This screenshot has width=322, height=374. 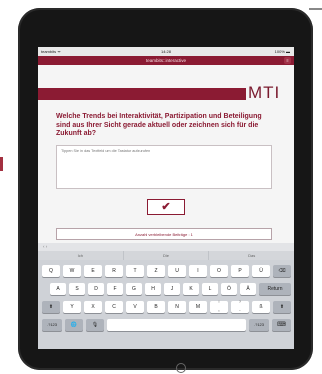 I want to click on app-title-bar: teambits::interactive ≡, so click(x=166, y=60).